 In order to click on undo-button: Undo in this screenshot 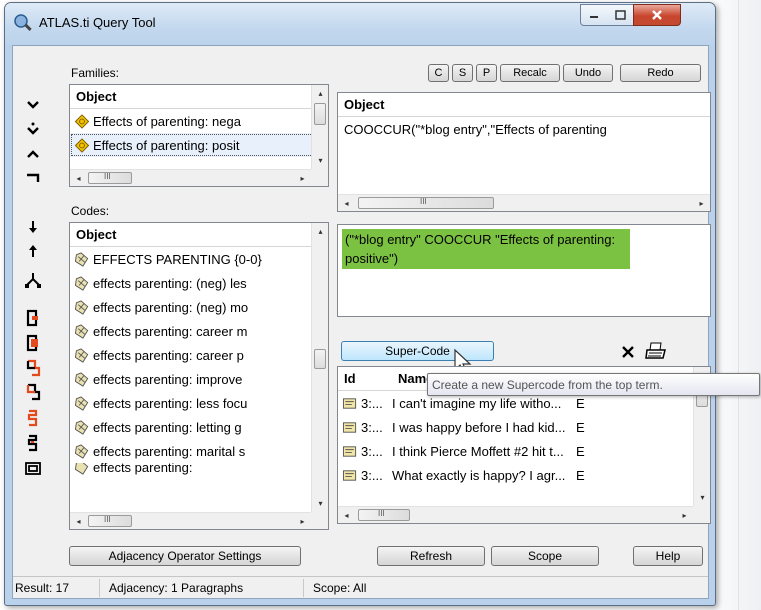, I will do `click(588, 73)`.